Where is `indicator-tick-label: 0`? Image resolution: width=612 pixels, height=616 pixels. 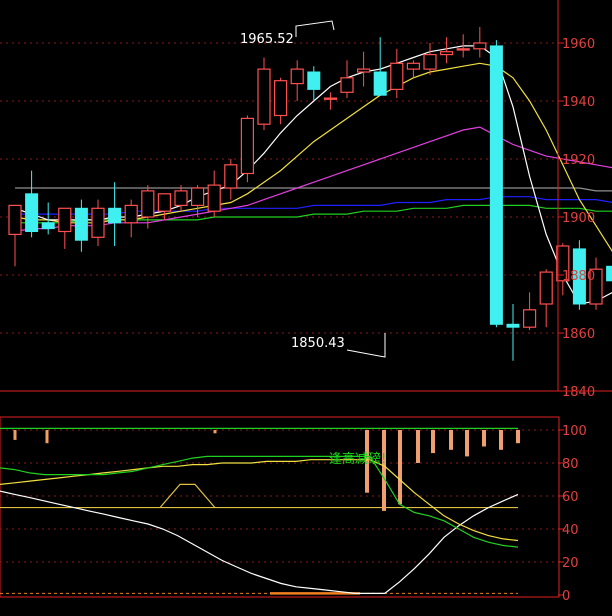
indicator-tick-label: 0 is located at coordinates (566, 596).